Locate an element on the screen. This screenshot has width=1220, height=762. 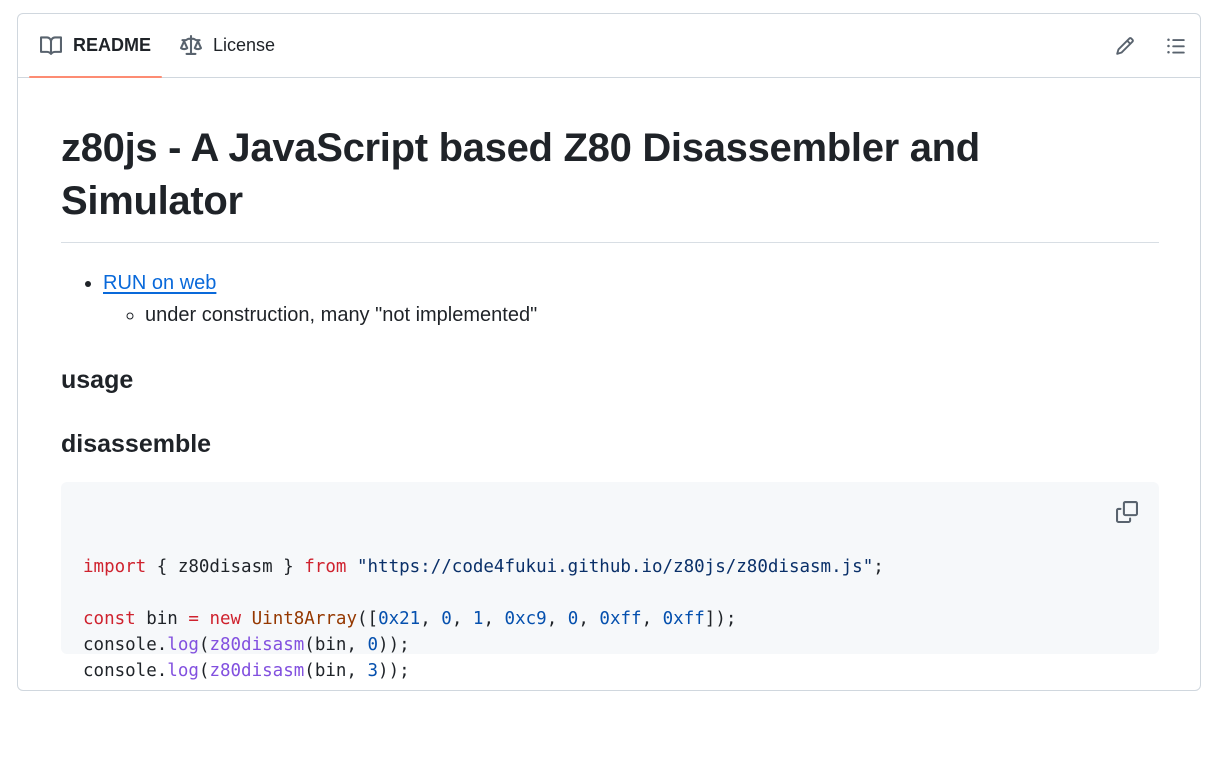
pencil-icon is located at coordinates (1125, 45).